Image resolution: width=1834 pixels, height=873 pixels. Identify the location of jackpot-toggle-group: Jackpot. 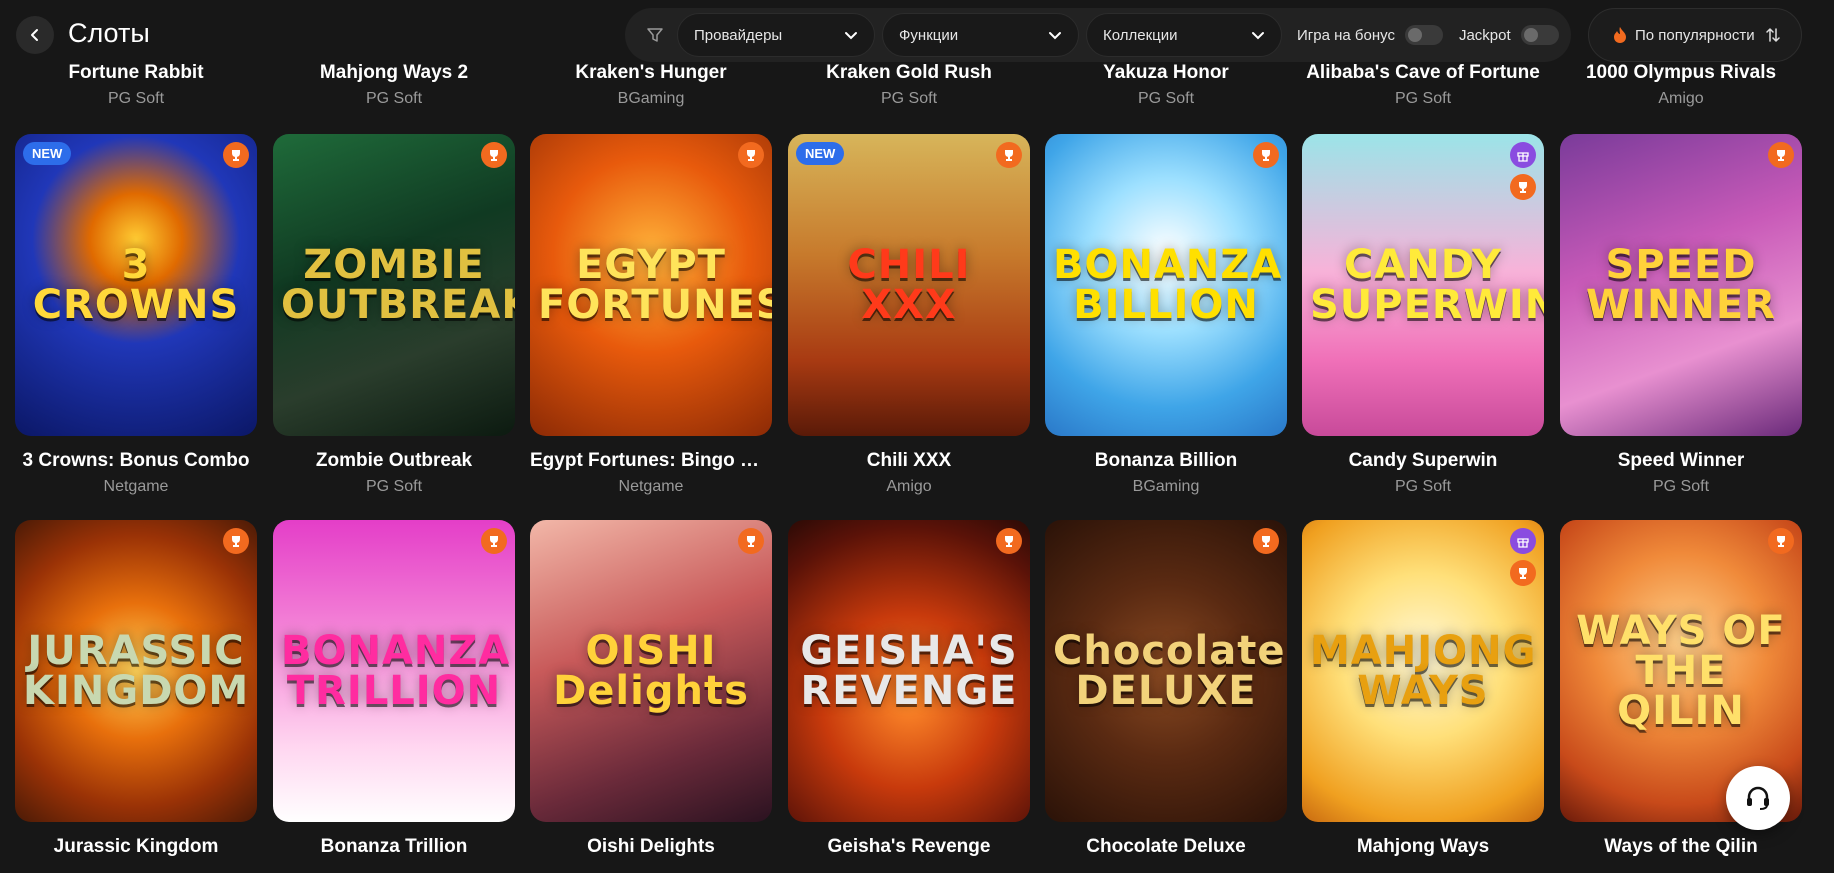
(1509, 35).